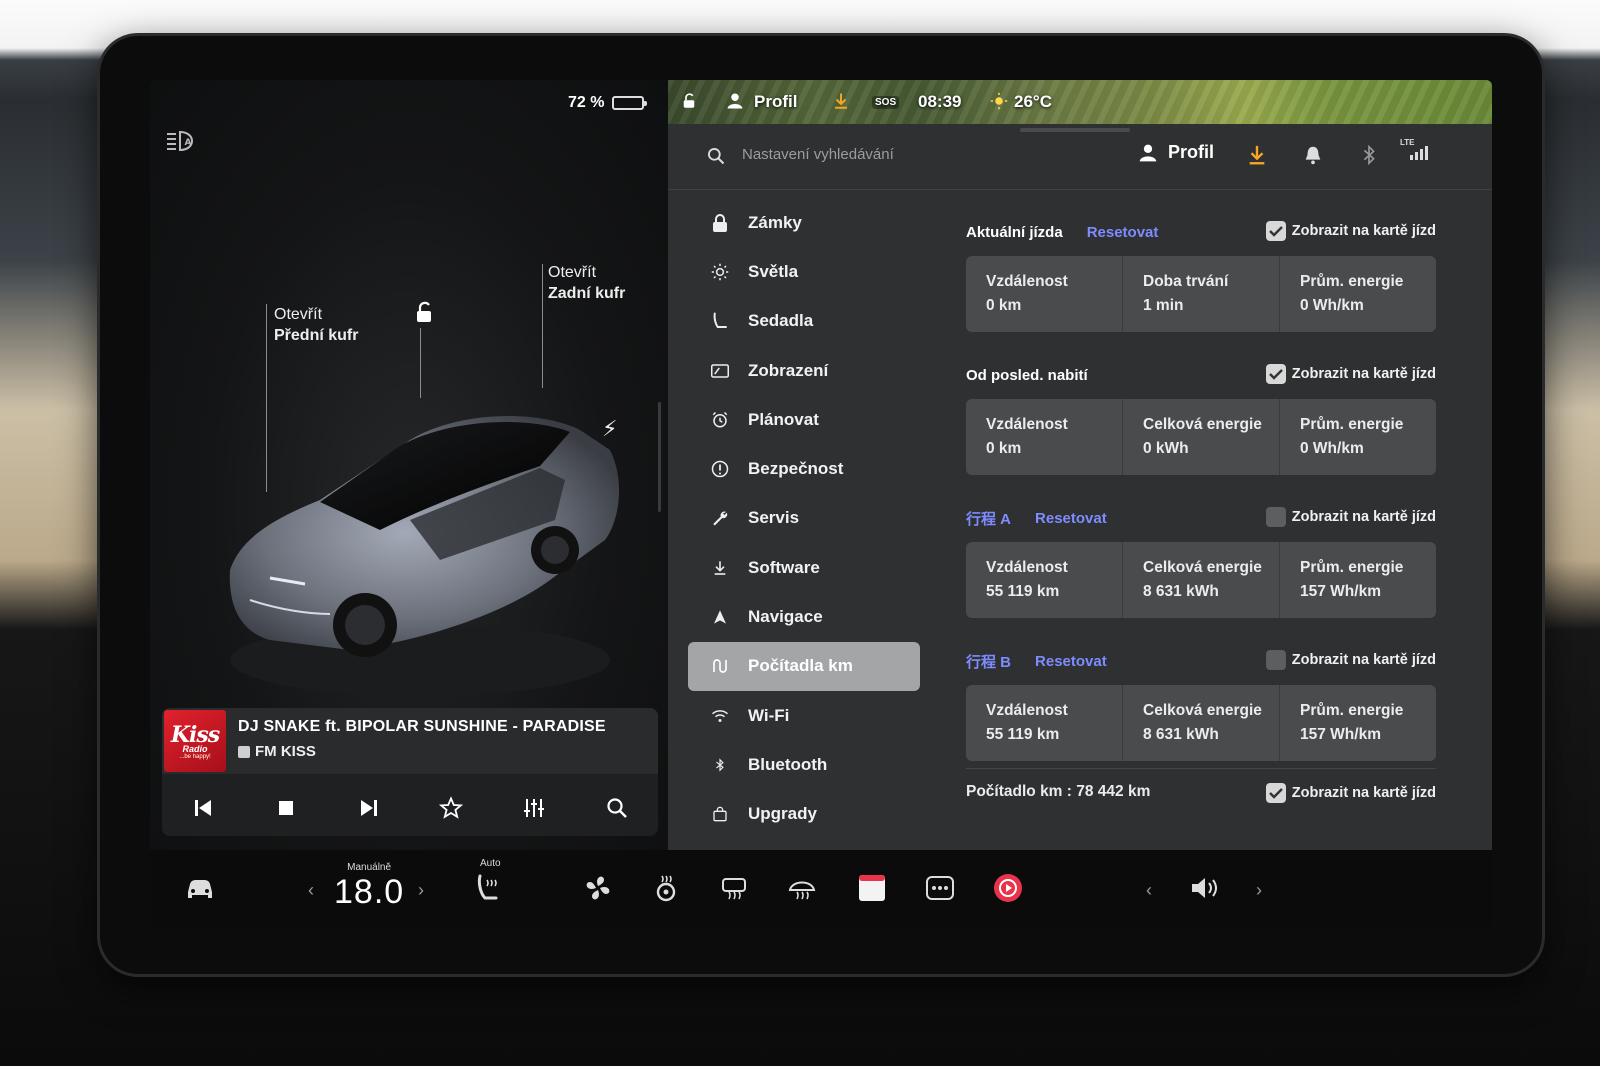 The image size is (1600, 1066). What do you see at coordinates (808, 715) in the screenshot?
I see `nav-item-wifi: Wi-Fi` at bounding box center [808, 715].